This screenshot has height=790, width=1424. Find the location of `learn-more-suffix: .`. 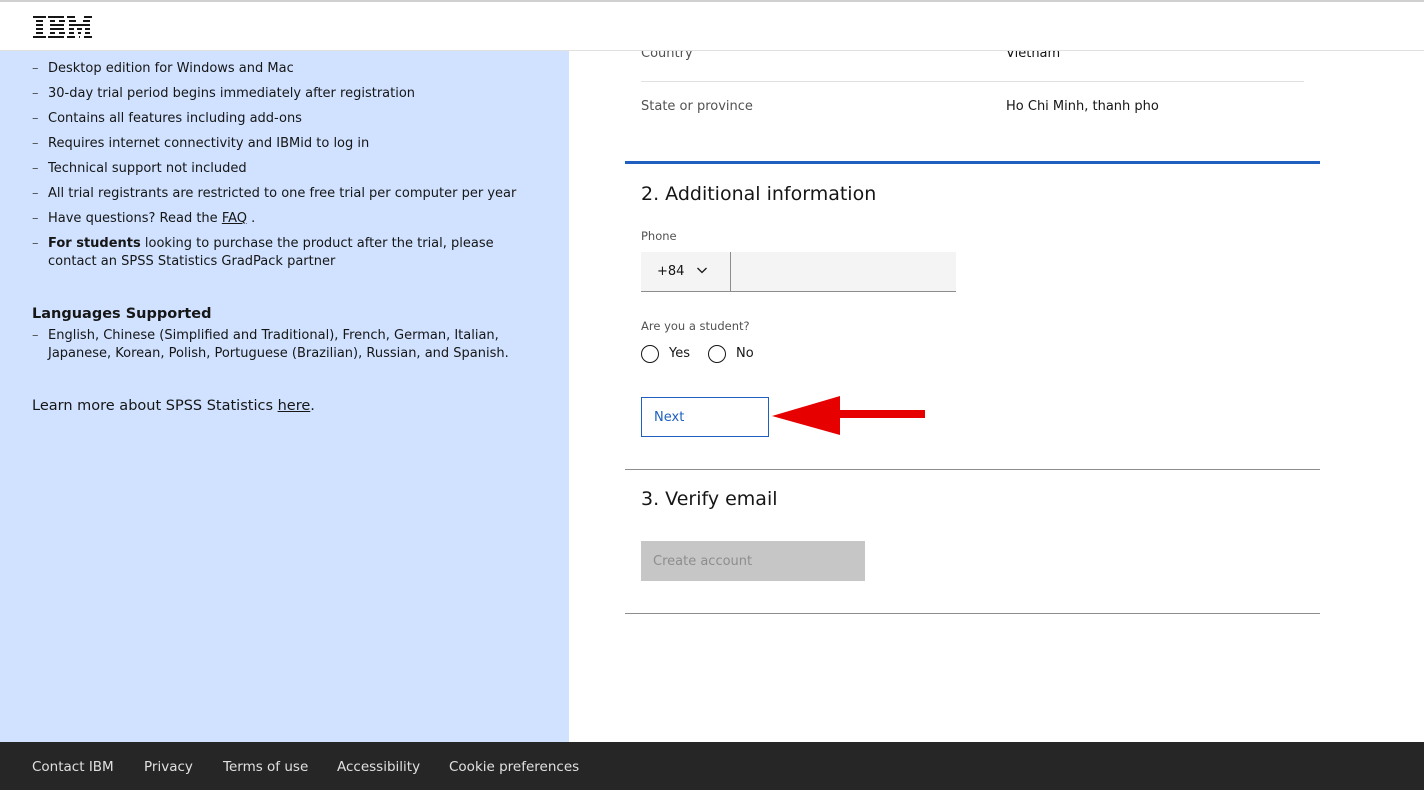

learn-more-suffix: . is located at coordinates (312, 406).